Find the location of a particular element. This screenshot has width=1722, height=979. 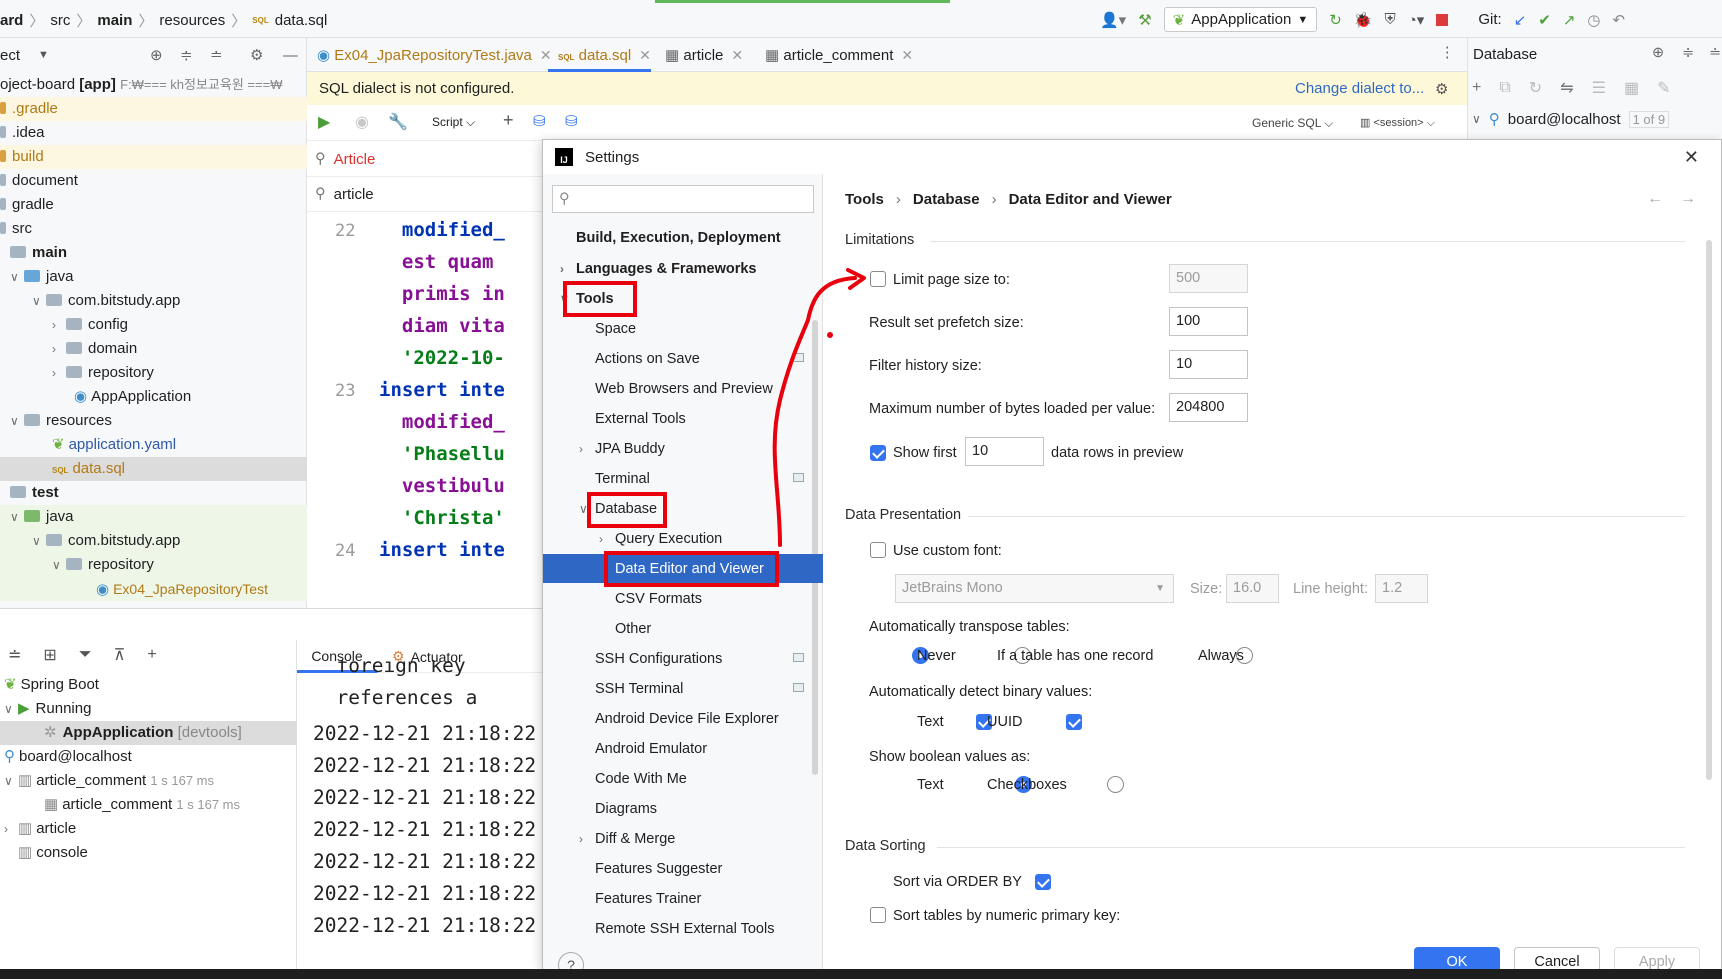

code-line: '2022-10- is located at coordinates (406, 358).